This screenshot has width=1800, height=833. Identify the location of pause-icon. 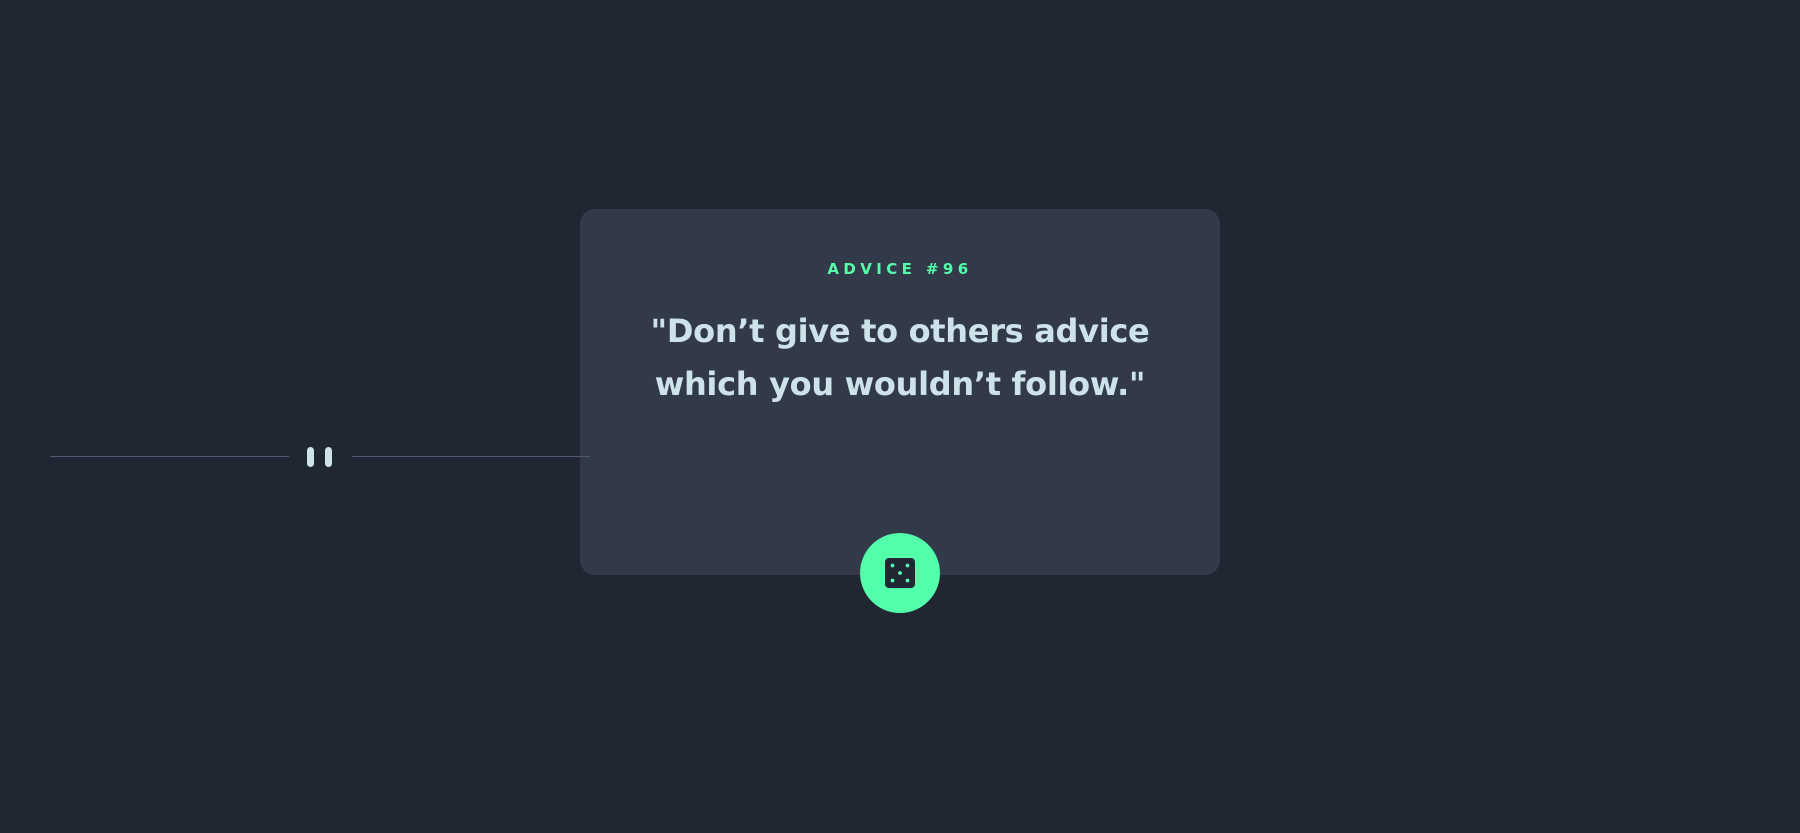
(320, 457).